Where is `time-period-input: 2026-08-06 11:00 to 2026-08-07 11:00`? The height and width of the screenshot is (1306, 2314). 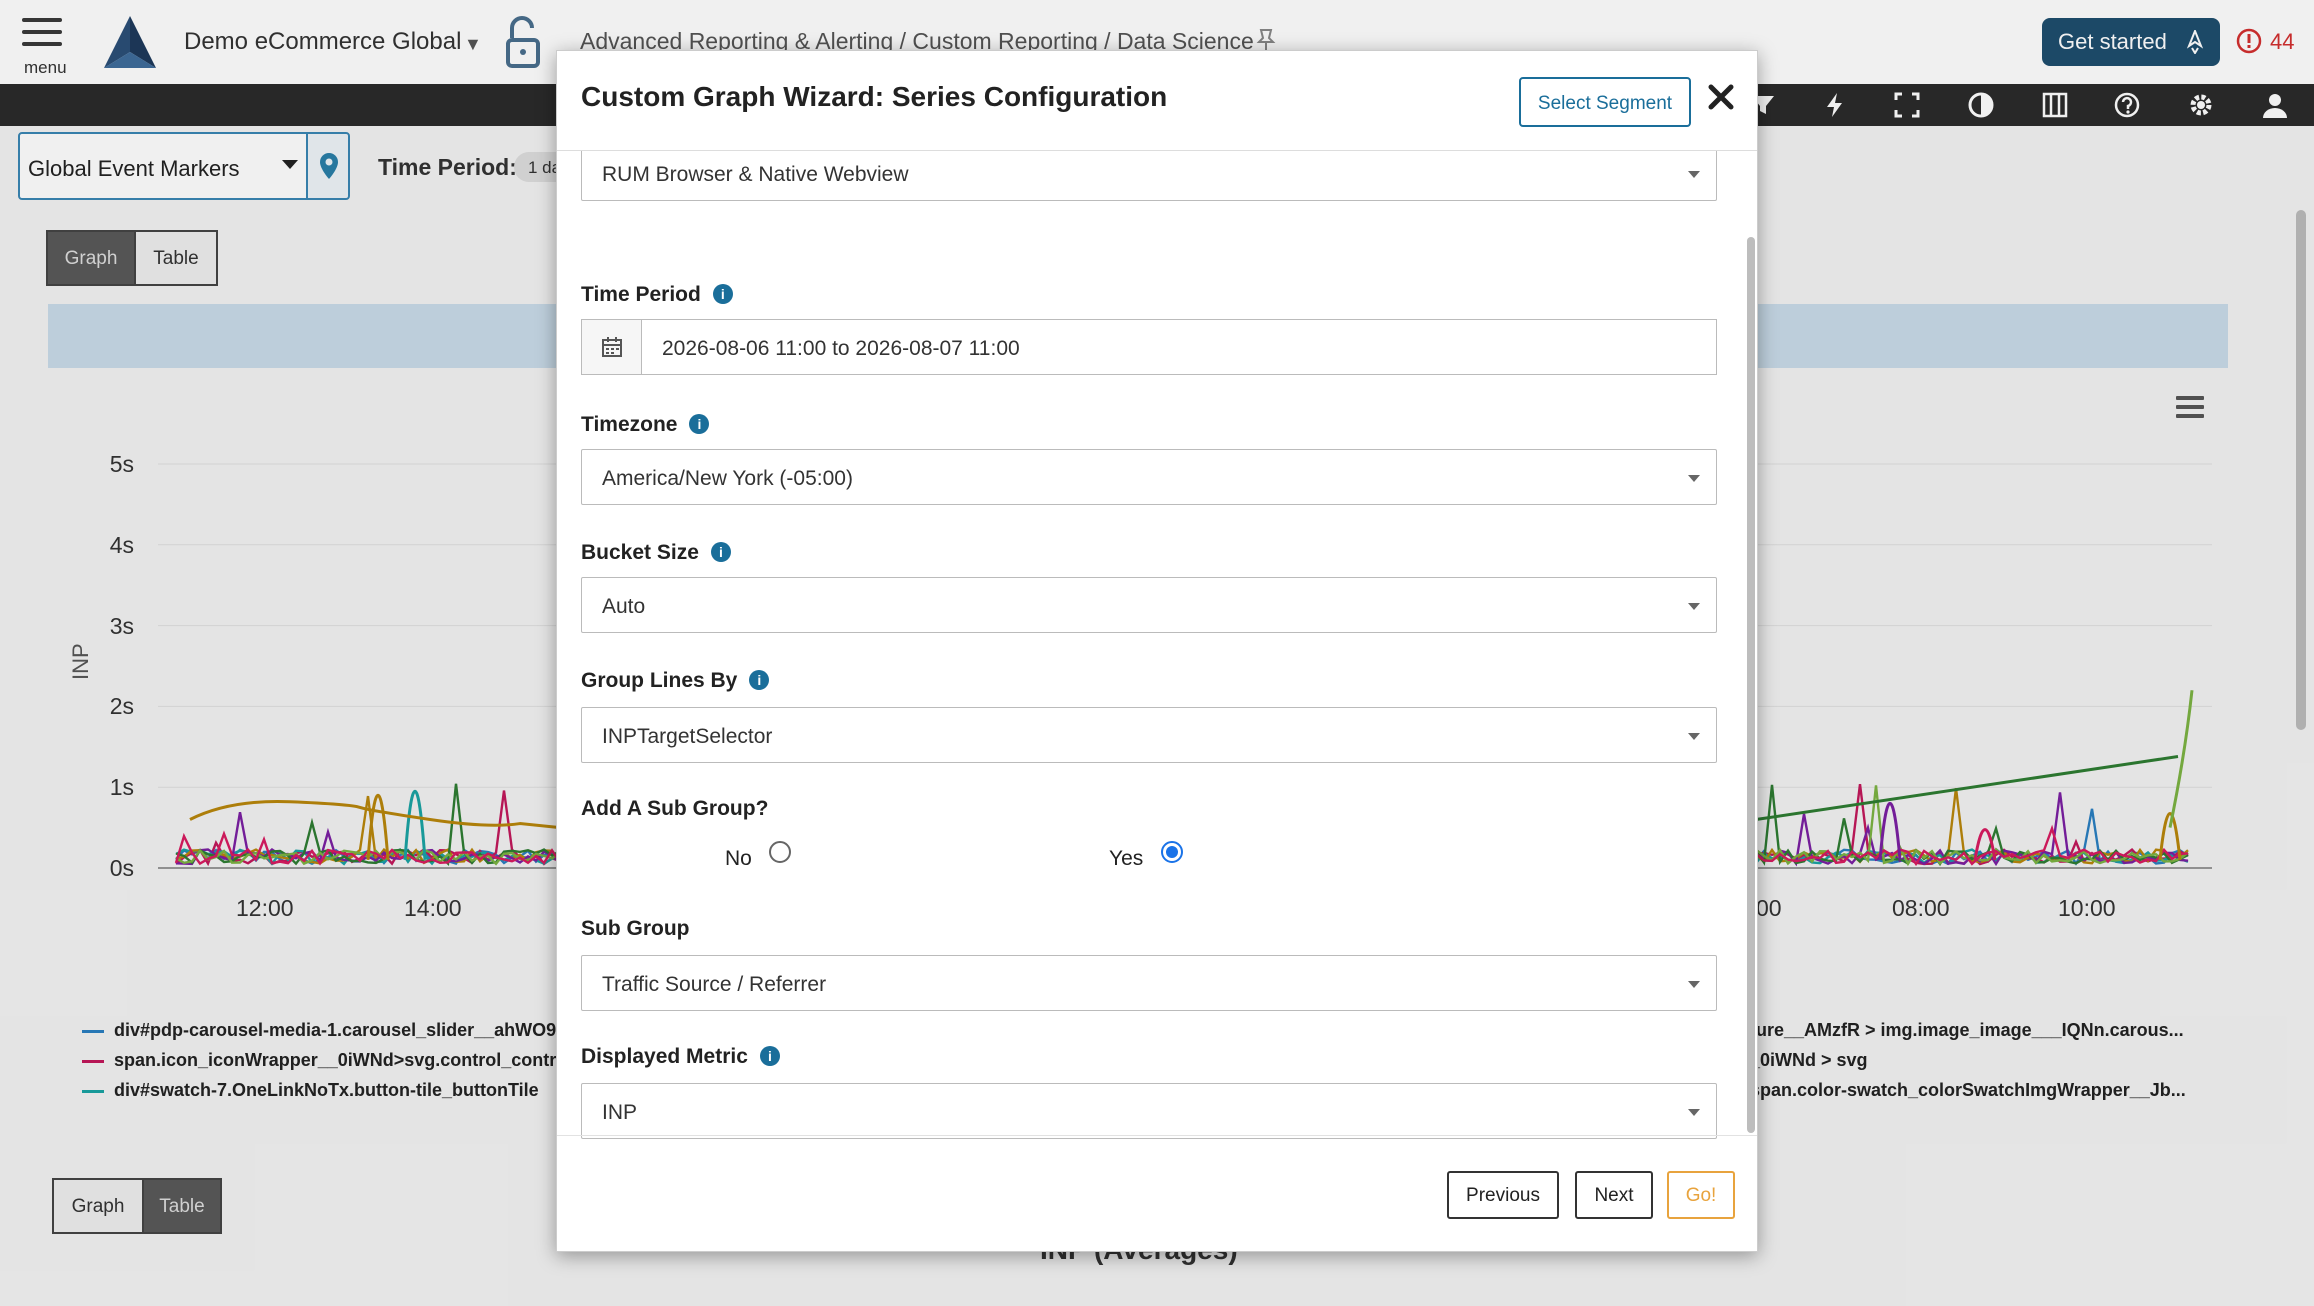 time-period-input: 2026-08-06 11:00 to 2026-08-07 11:00 is located at coordinates (1149, 347).